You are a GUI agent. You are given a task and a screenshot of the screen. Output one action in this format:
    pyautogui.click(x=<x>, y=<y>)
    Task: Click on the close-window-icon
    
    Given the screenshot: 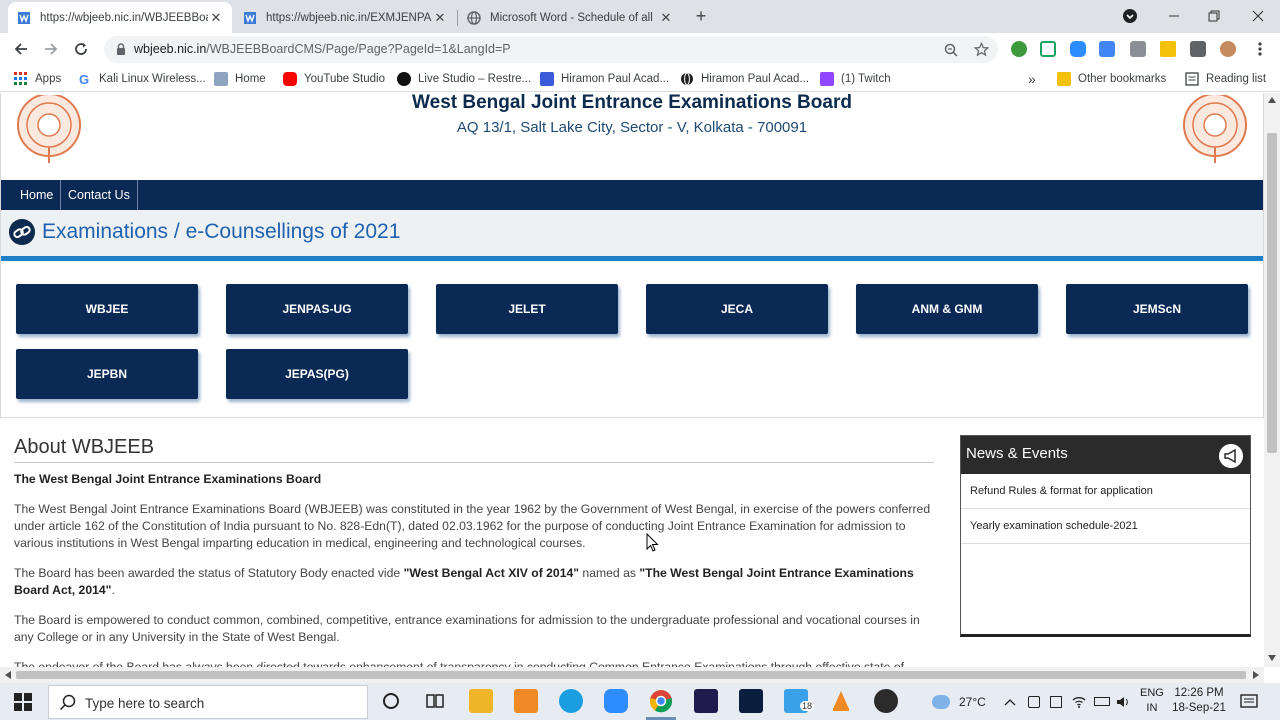 What is the action you would take?
    pyautogui.click(x=1258, y=16)
    